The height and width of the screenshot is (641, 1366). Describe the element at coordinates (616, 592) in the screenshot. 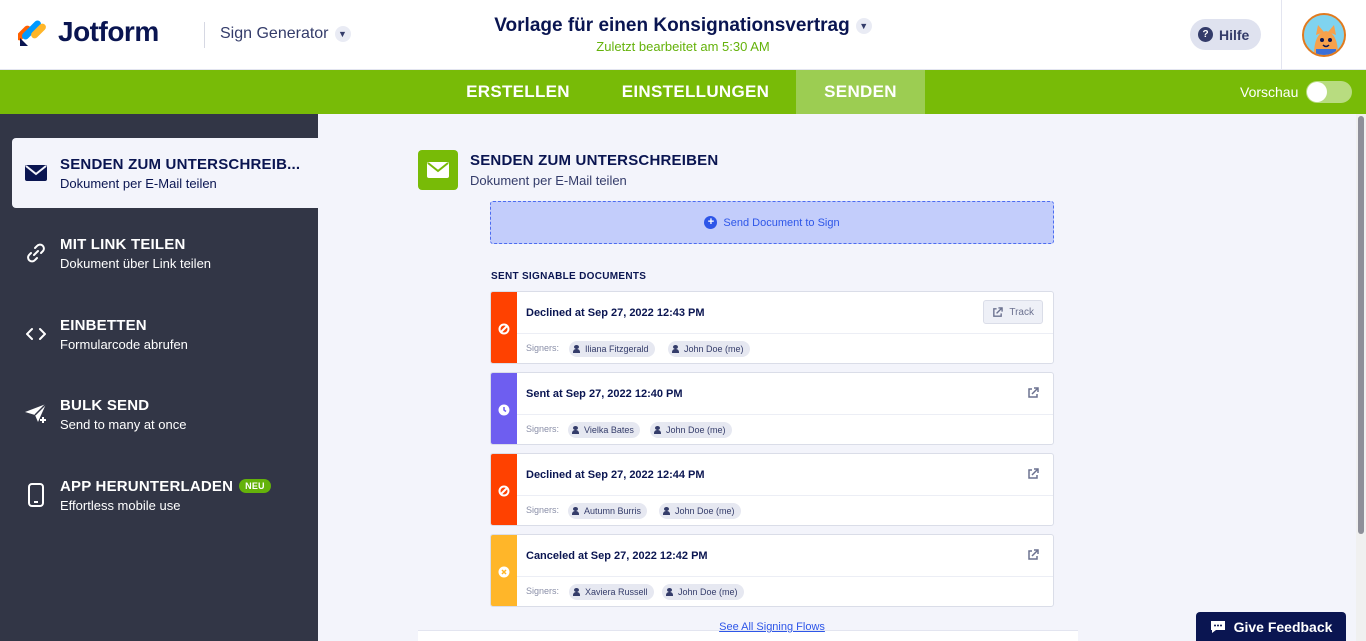

I see `signer-name: Xaviera Russell` at that location.